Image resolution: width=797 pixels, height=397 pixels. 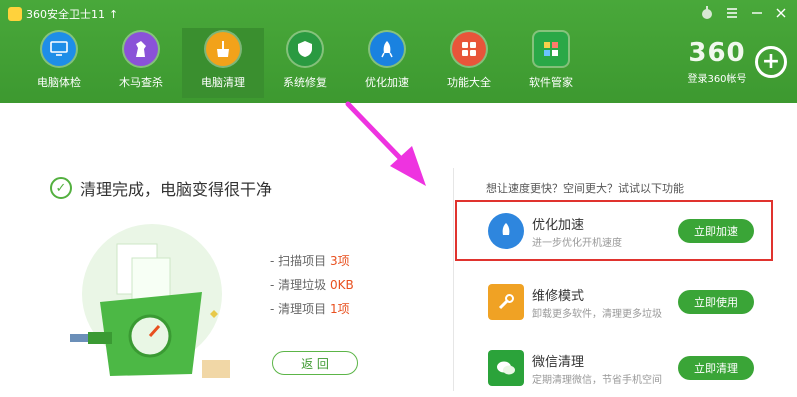 I want to click on cleanup-stats: - 扫描项目 3项 - 清理垃圾 0KB - 清理项目 1项, so click(x=312, y=285).